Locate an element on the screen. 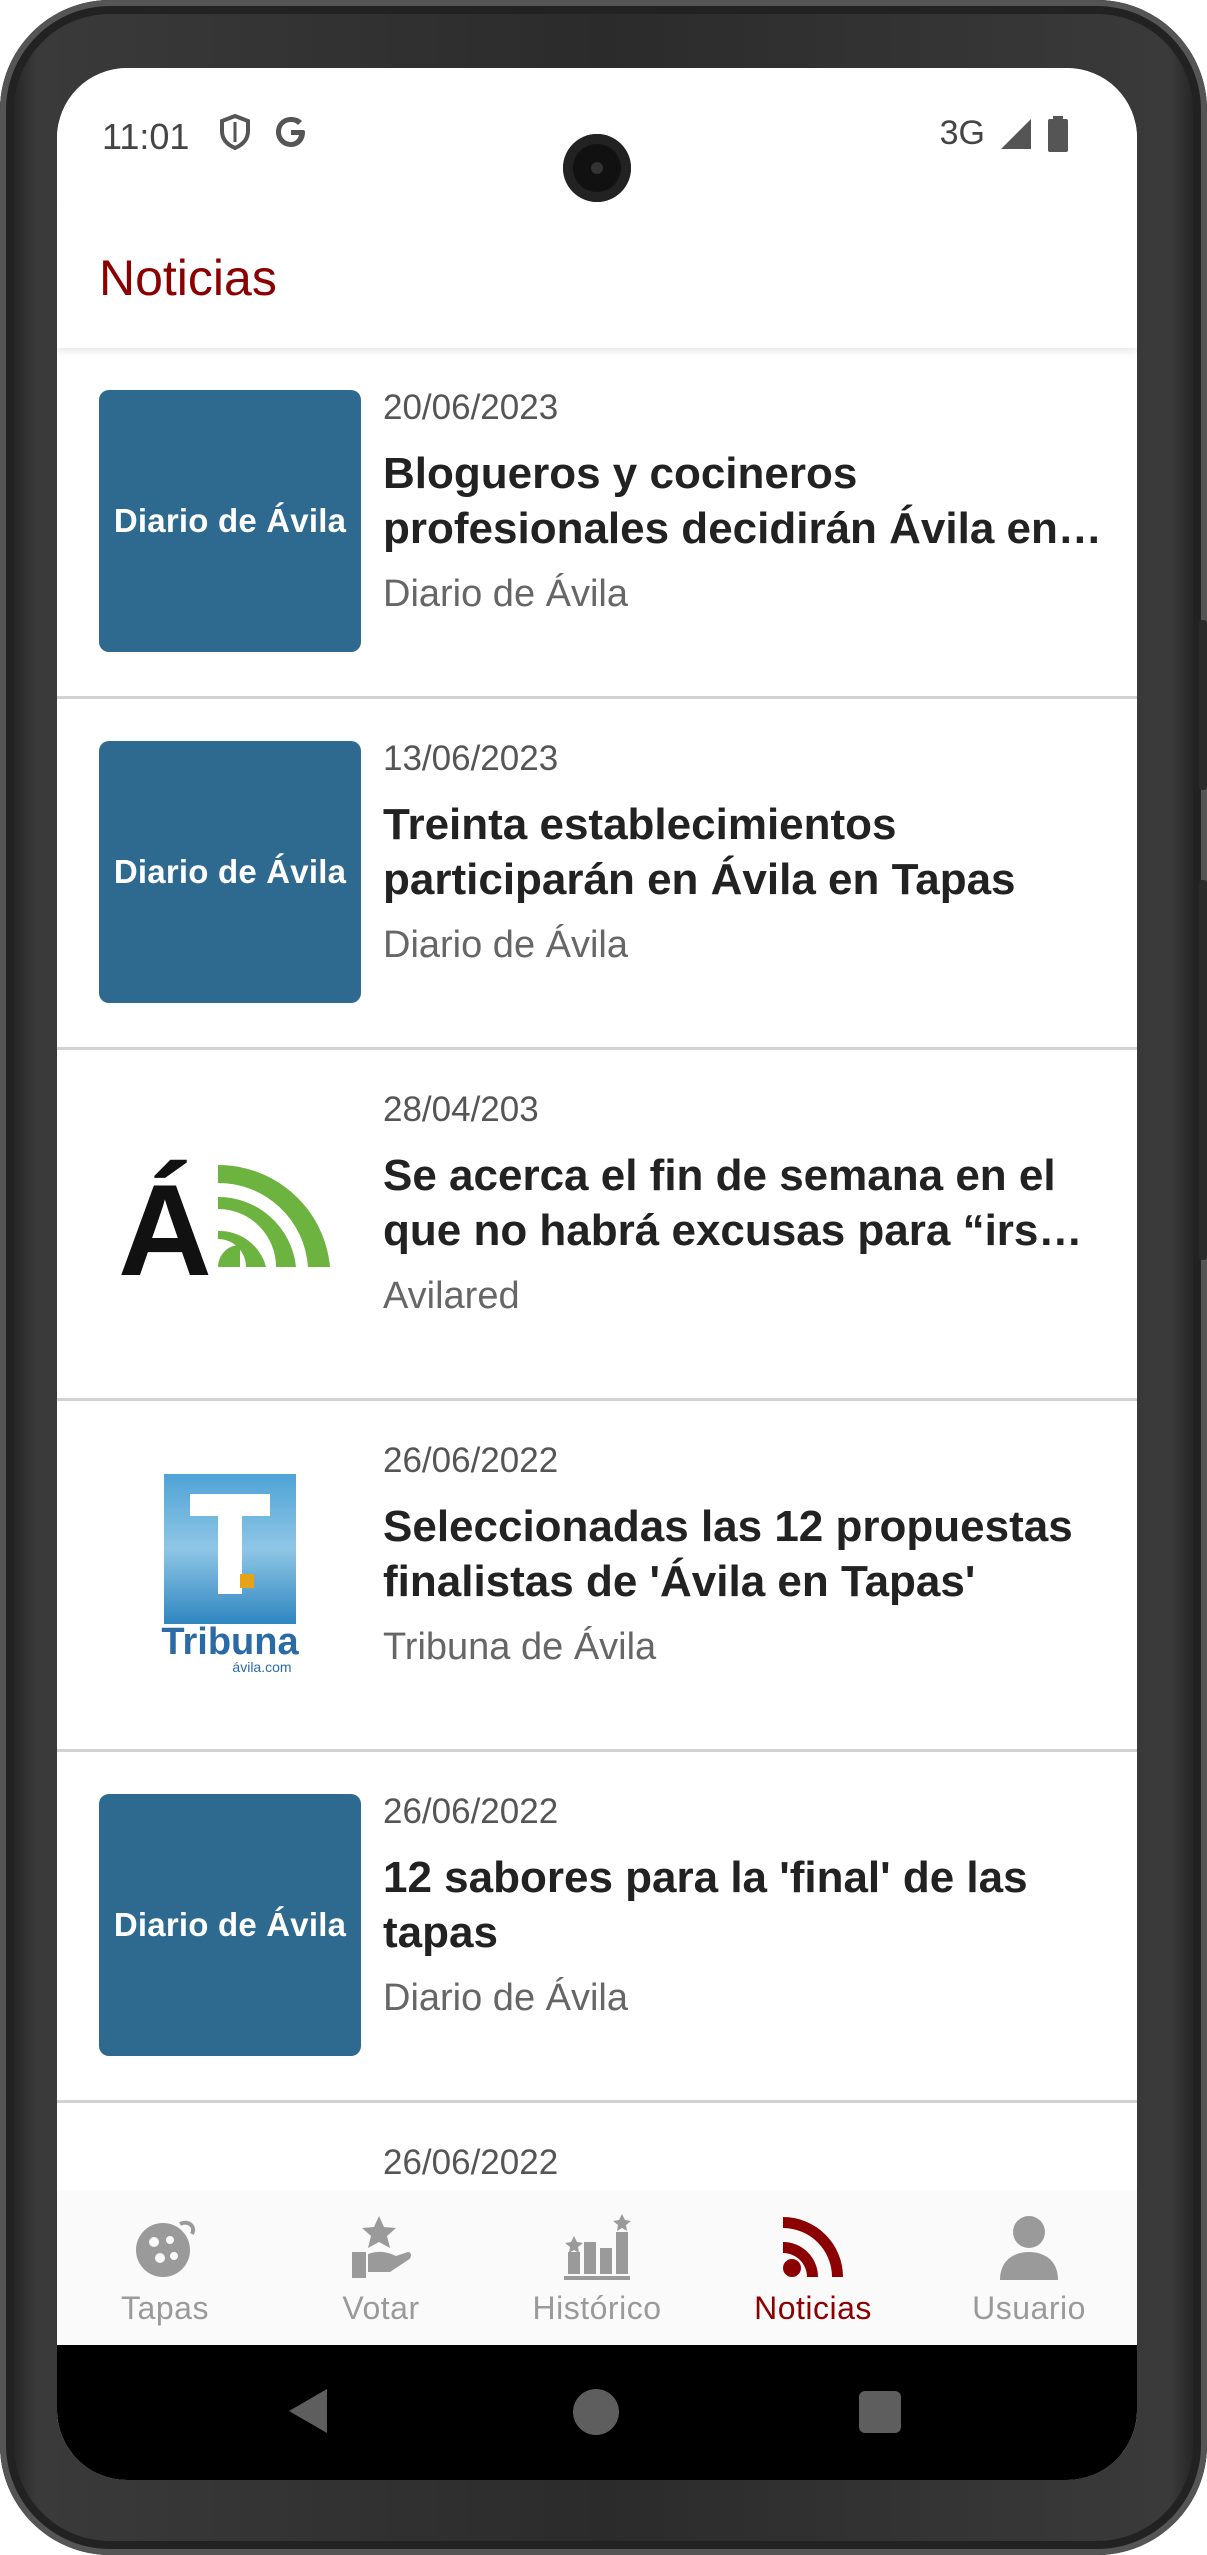 The image size is (1207, 2555). nav-historico: Histórico is located at coordinates (597, 2267).